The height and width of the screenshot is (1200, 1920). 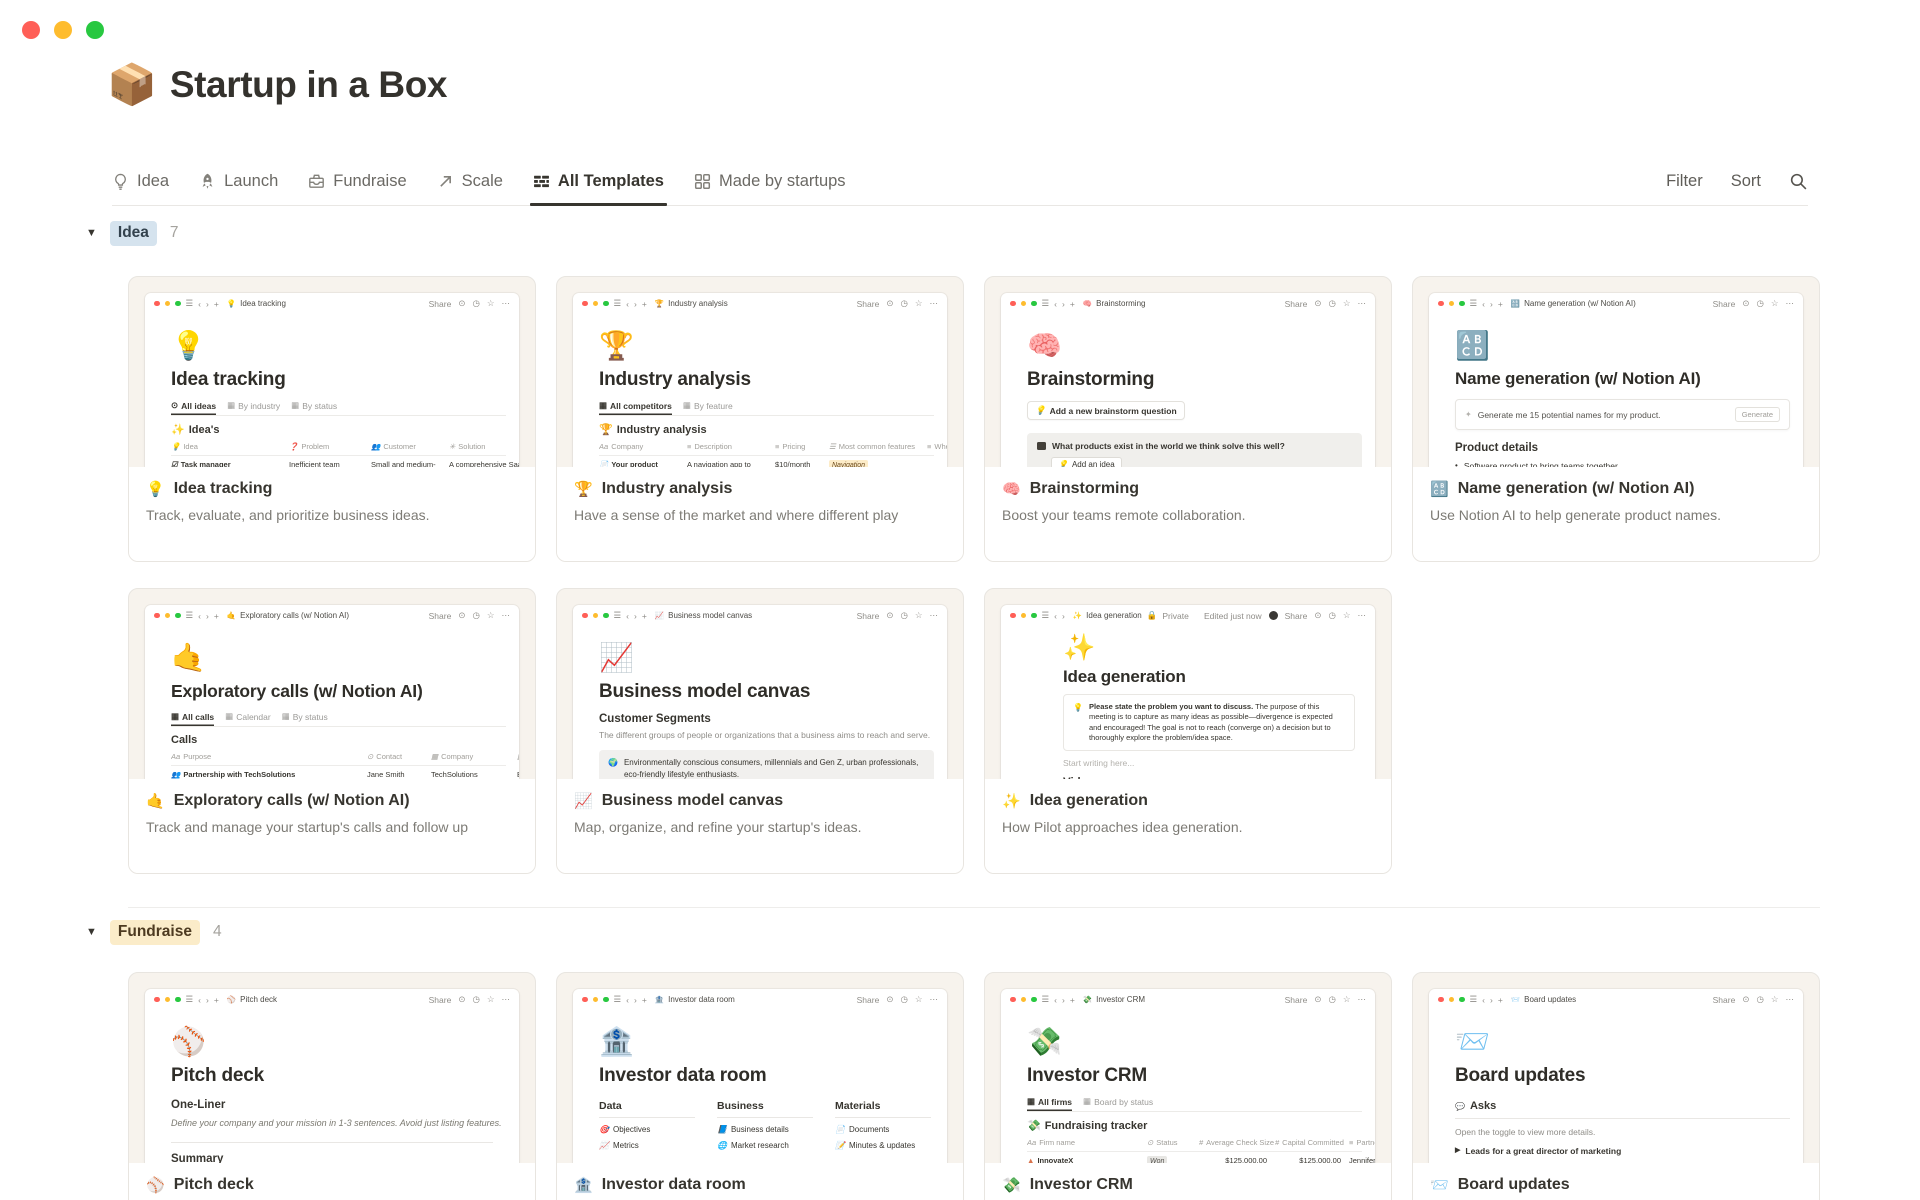 I want to click on section-badge-fundraise: Fundraise, so click(x=154, y=932).